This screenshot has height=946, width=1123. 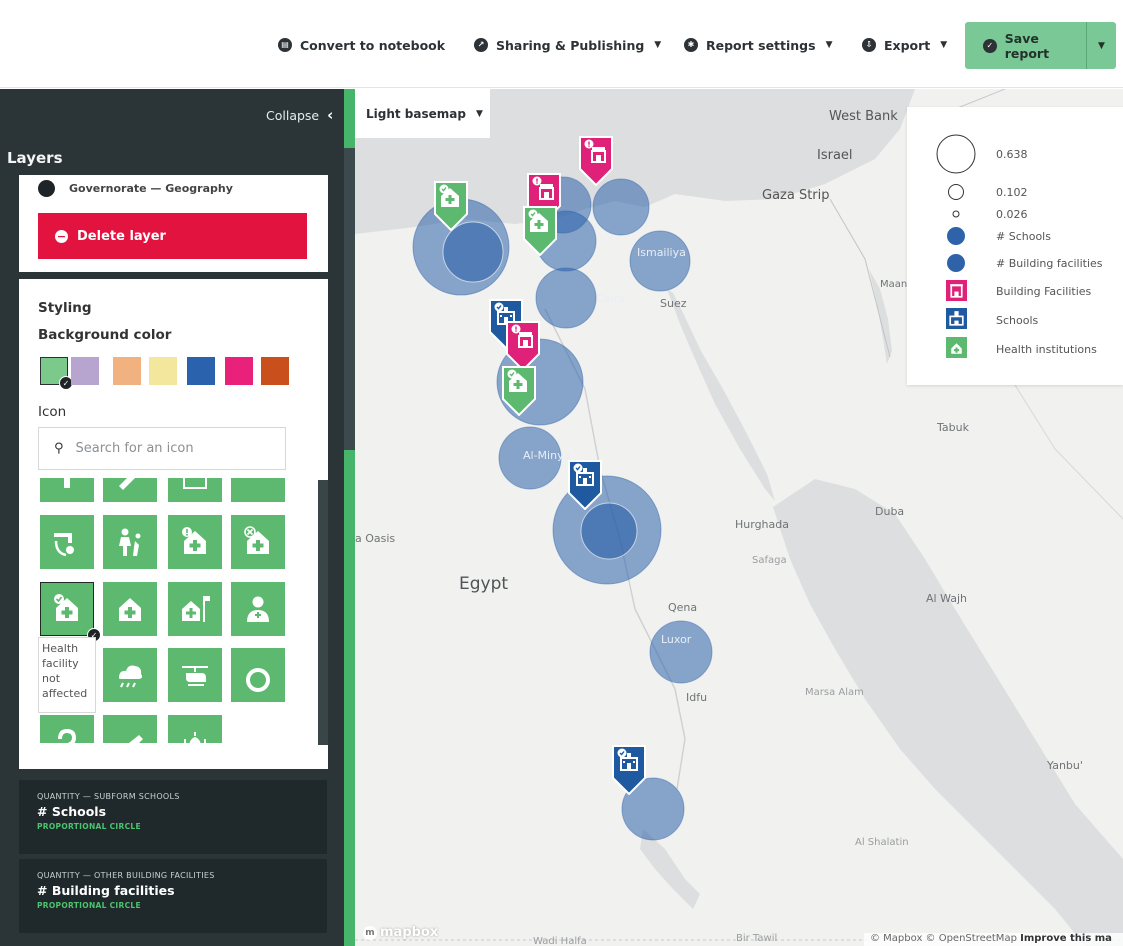 What do you see at coordinates (121, 236) in the screenshot?
I see `delete-layer-label: Delete layer` at bounding box center [121, 236].